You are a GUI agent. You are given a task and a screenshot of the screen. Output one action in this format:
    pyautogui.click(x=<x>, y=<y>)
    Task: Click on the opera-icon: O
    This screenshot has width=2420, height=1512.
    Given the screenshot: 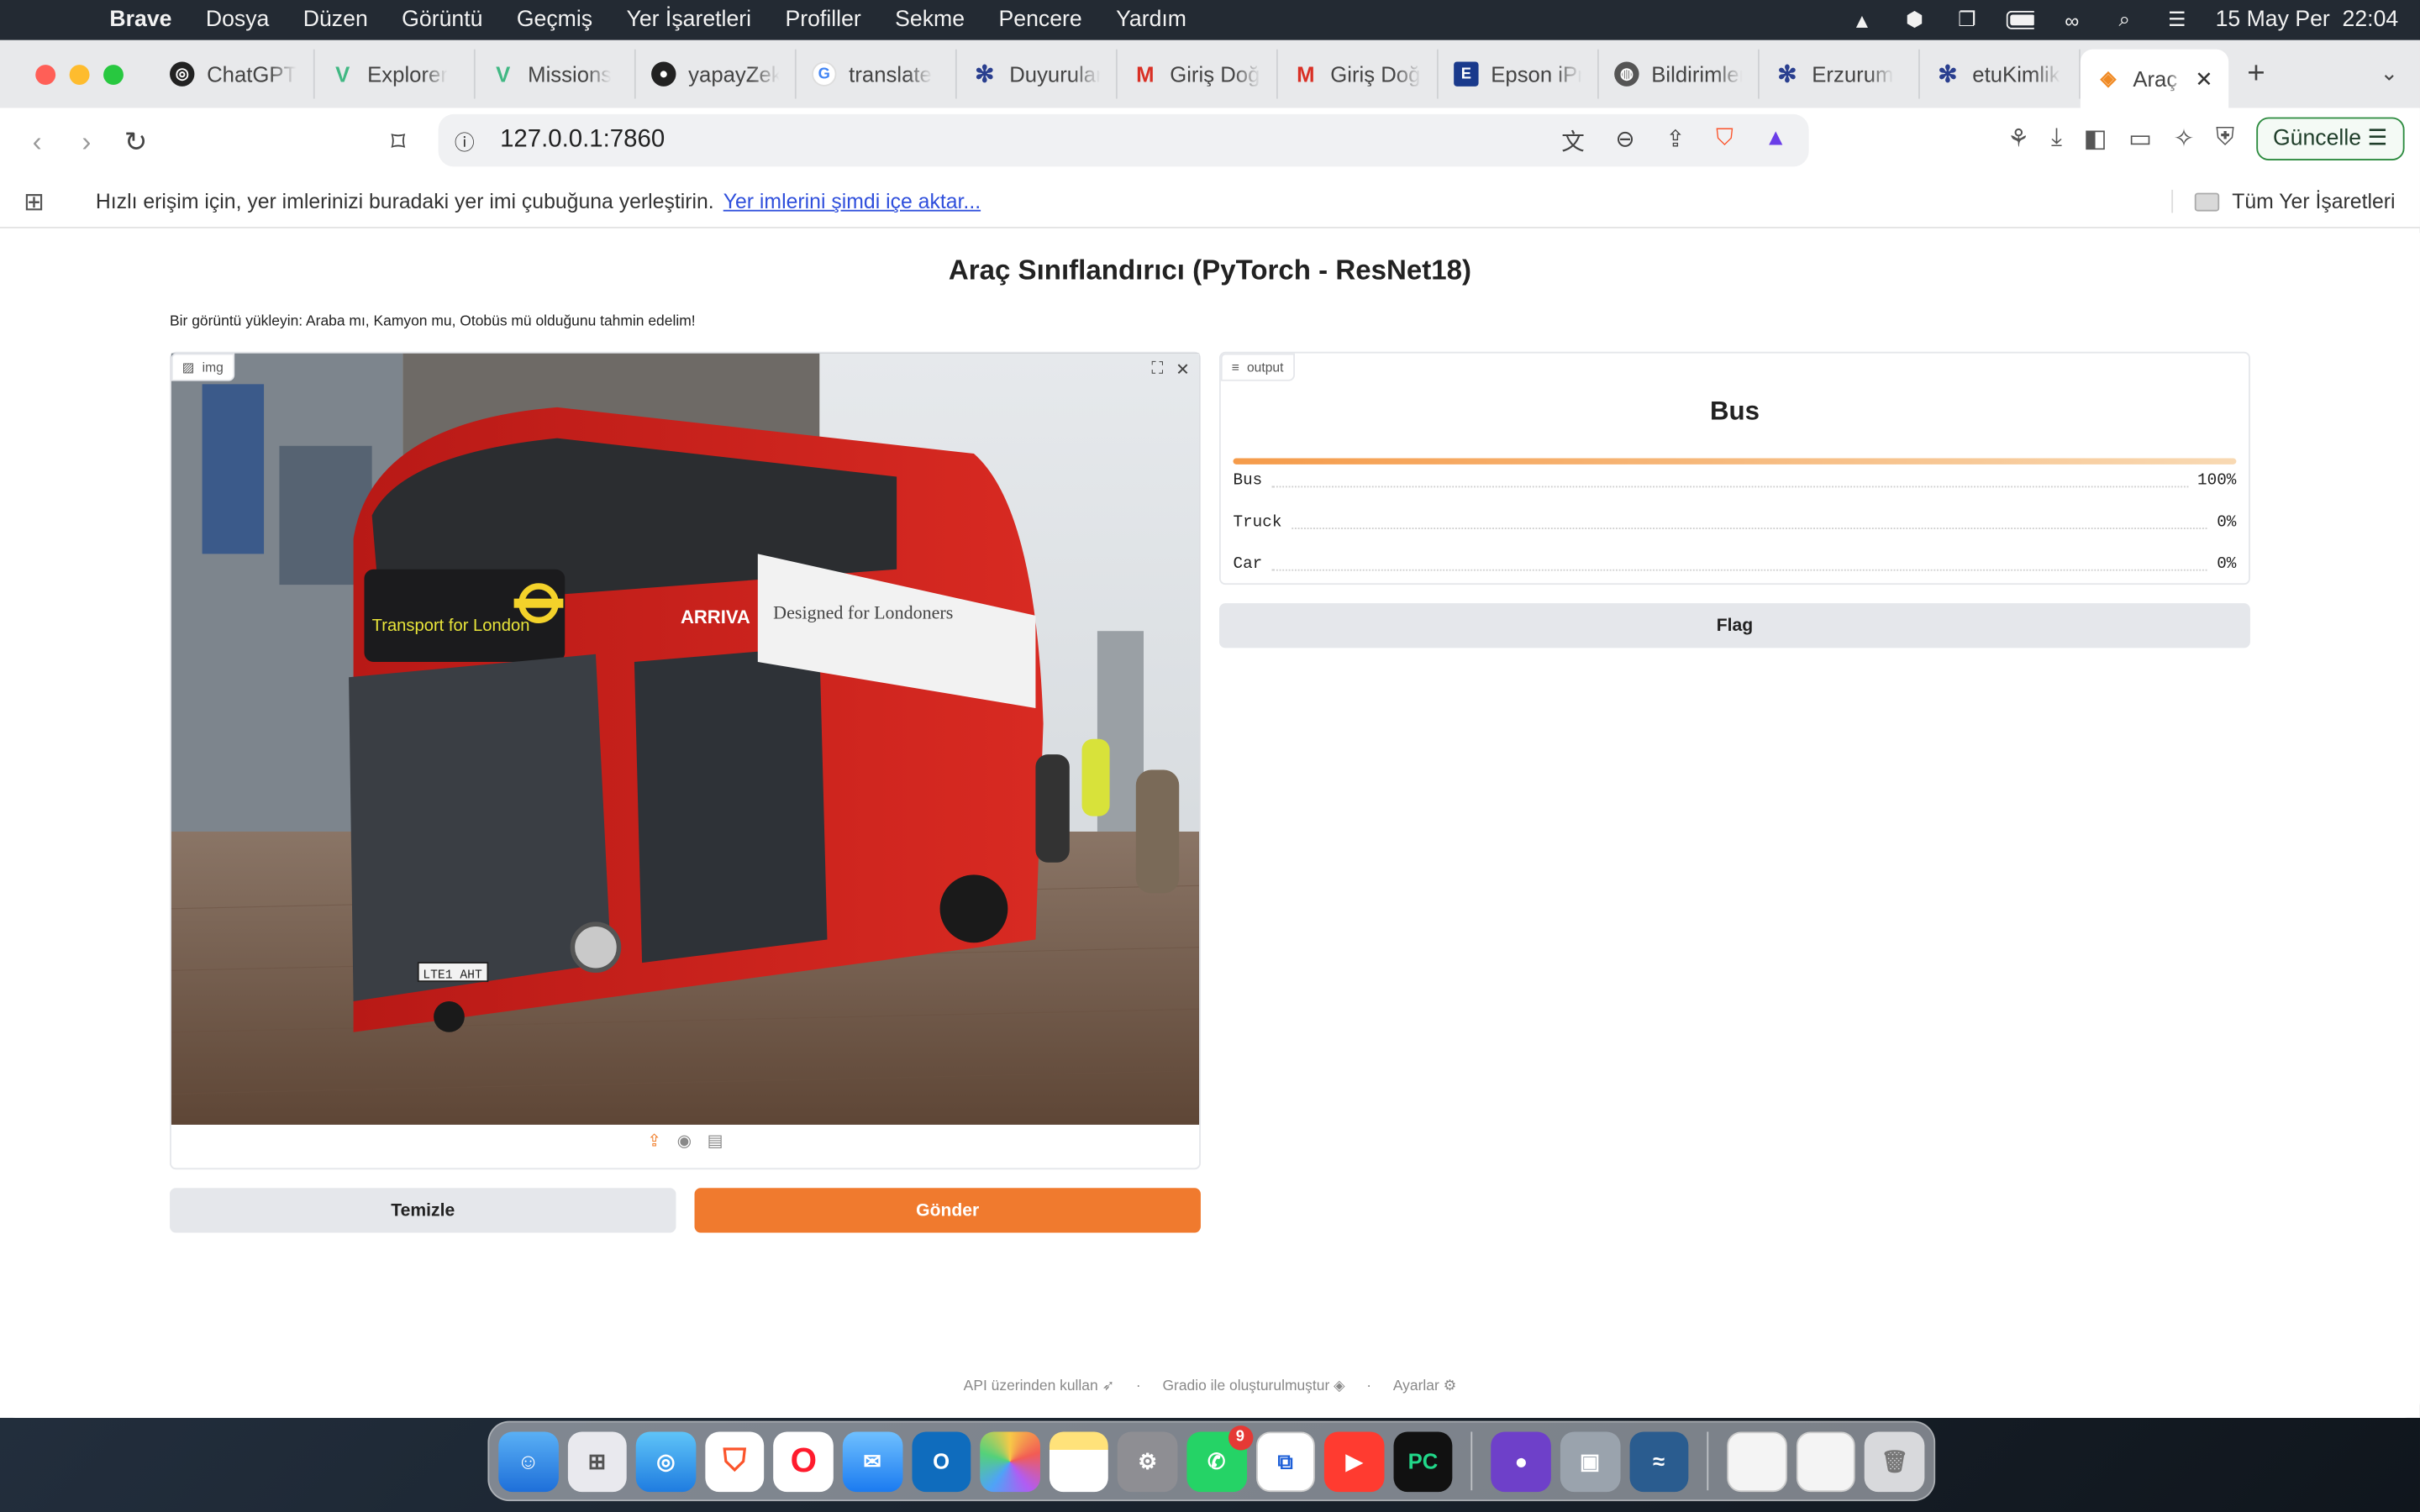 What is the action you would take?
    pyautogui.click(x=803, y=1461)
    